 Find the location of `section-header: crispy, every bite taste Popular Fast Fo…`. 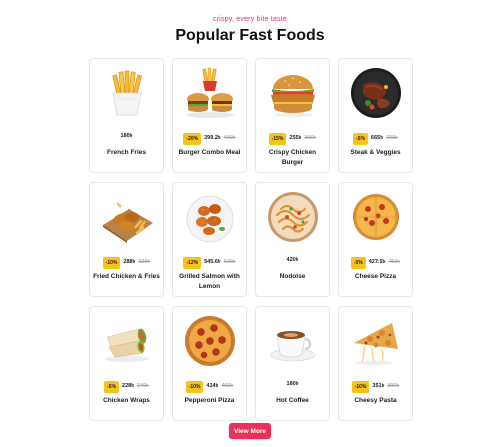

section-header: crispy, every bite taste Popular Fast Fo… is located at coordinates (250, 22).